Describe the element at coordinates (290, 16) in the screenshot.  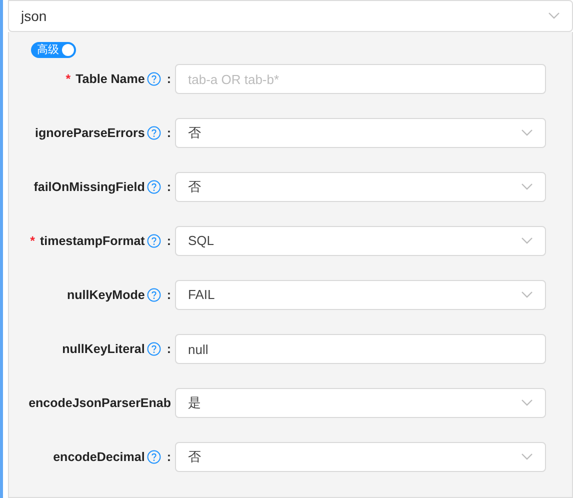
I see `format-select: json` at that location.